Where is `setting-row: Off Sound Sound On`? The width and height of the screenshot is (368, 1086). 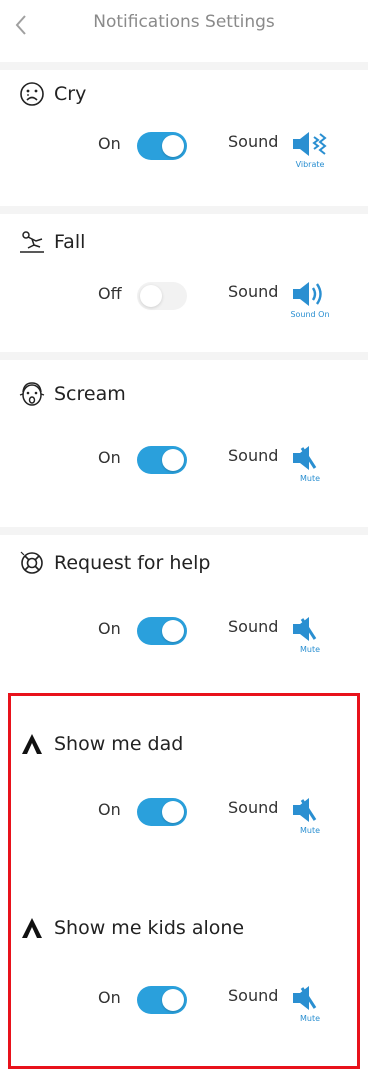
setting-row: Off Sound Sound On is located at coordinates (184, 298).